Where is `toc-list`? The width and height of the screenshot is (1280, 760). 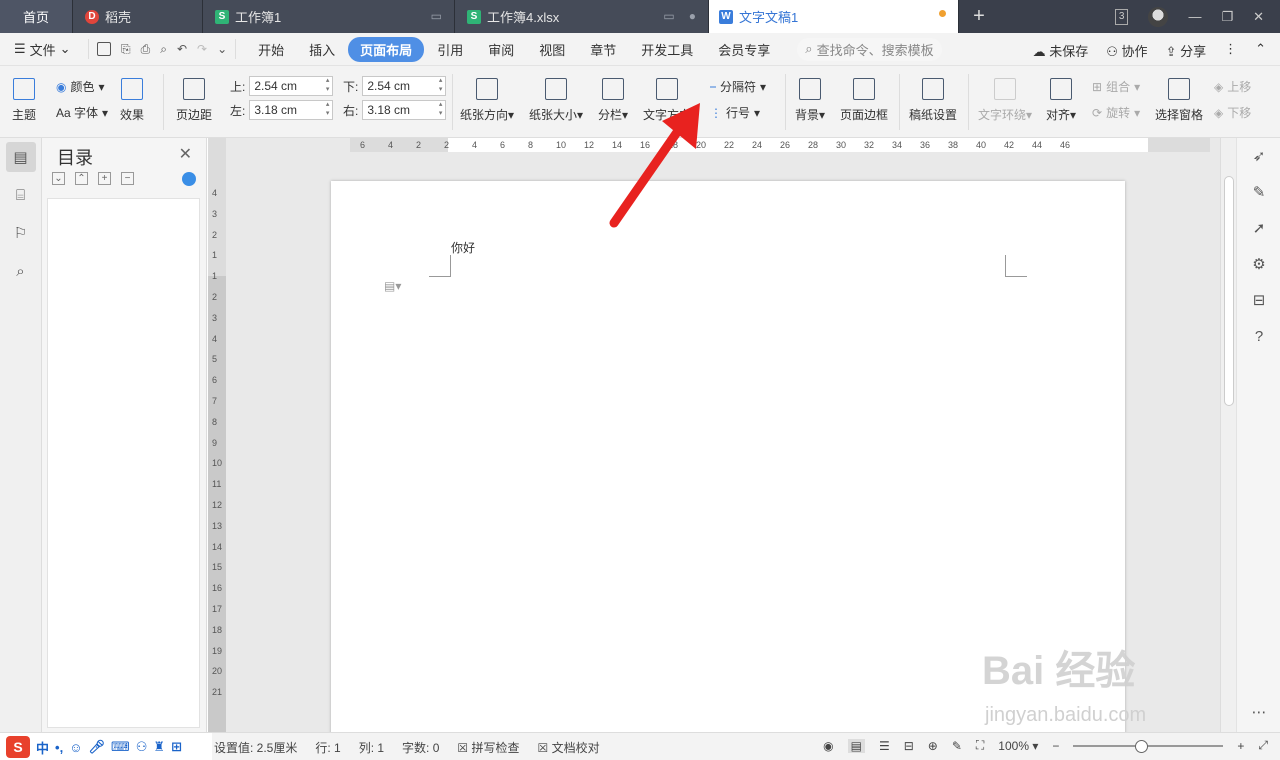 toc-list is located at coordinates (123, 463).